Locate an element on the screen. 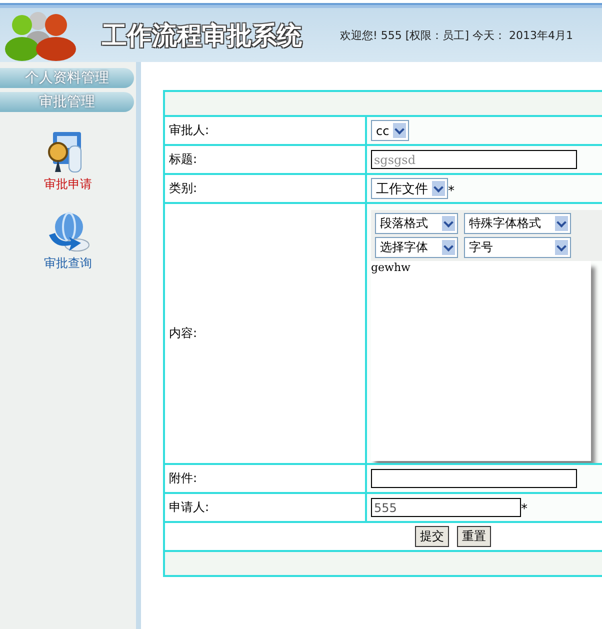 This screenshot has height=629, width=602. title-input-field: sgsgsd is located at coordinates (474, 159).